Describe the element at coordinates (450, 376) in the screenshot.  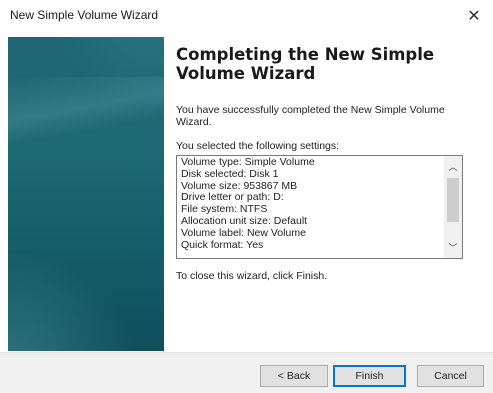
I see `cancel-button: Cancel` at that location.